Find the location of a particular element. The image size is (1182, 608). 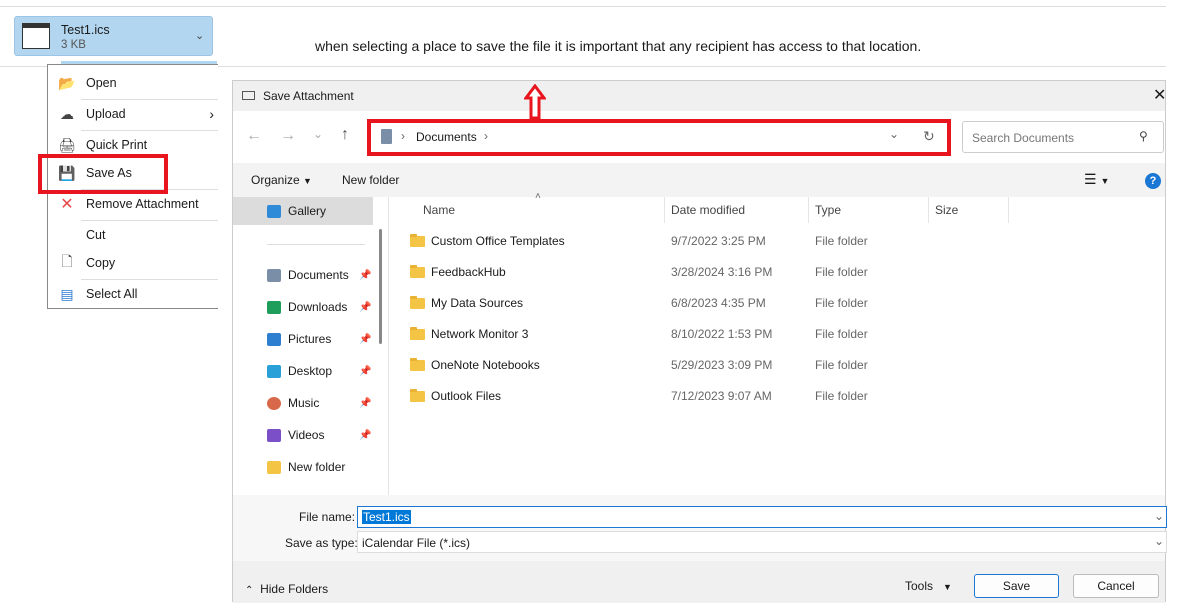

save-type-label: Save as type: is located at coordinates (321, 543).